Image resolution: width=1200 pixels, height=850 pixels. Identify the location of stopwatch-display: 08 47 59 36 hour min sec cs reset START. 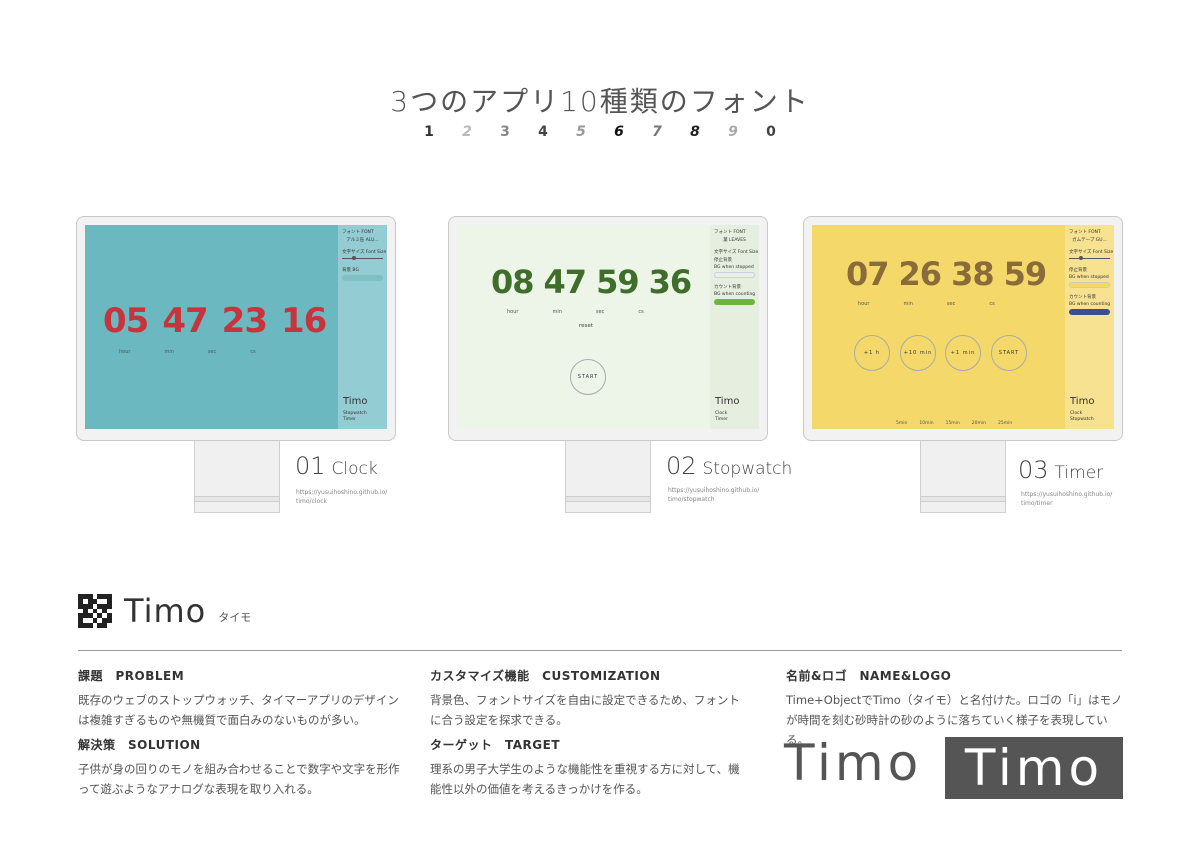
(583, 327).